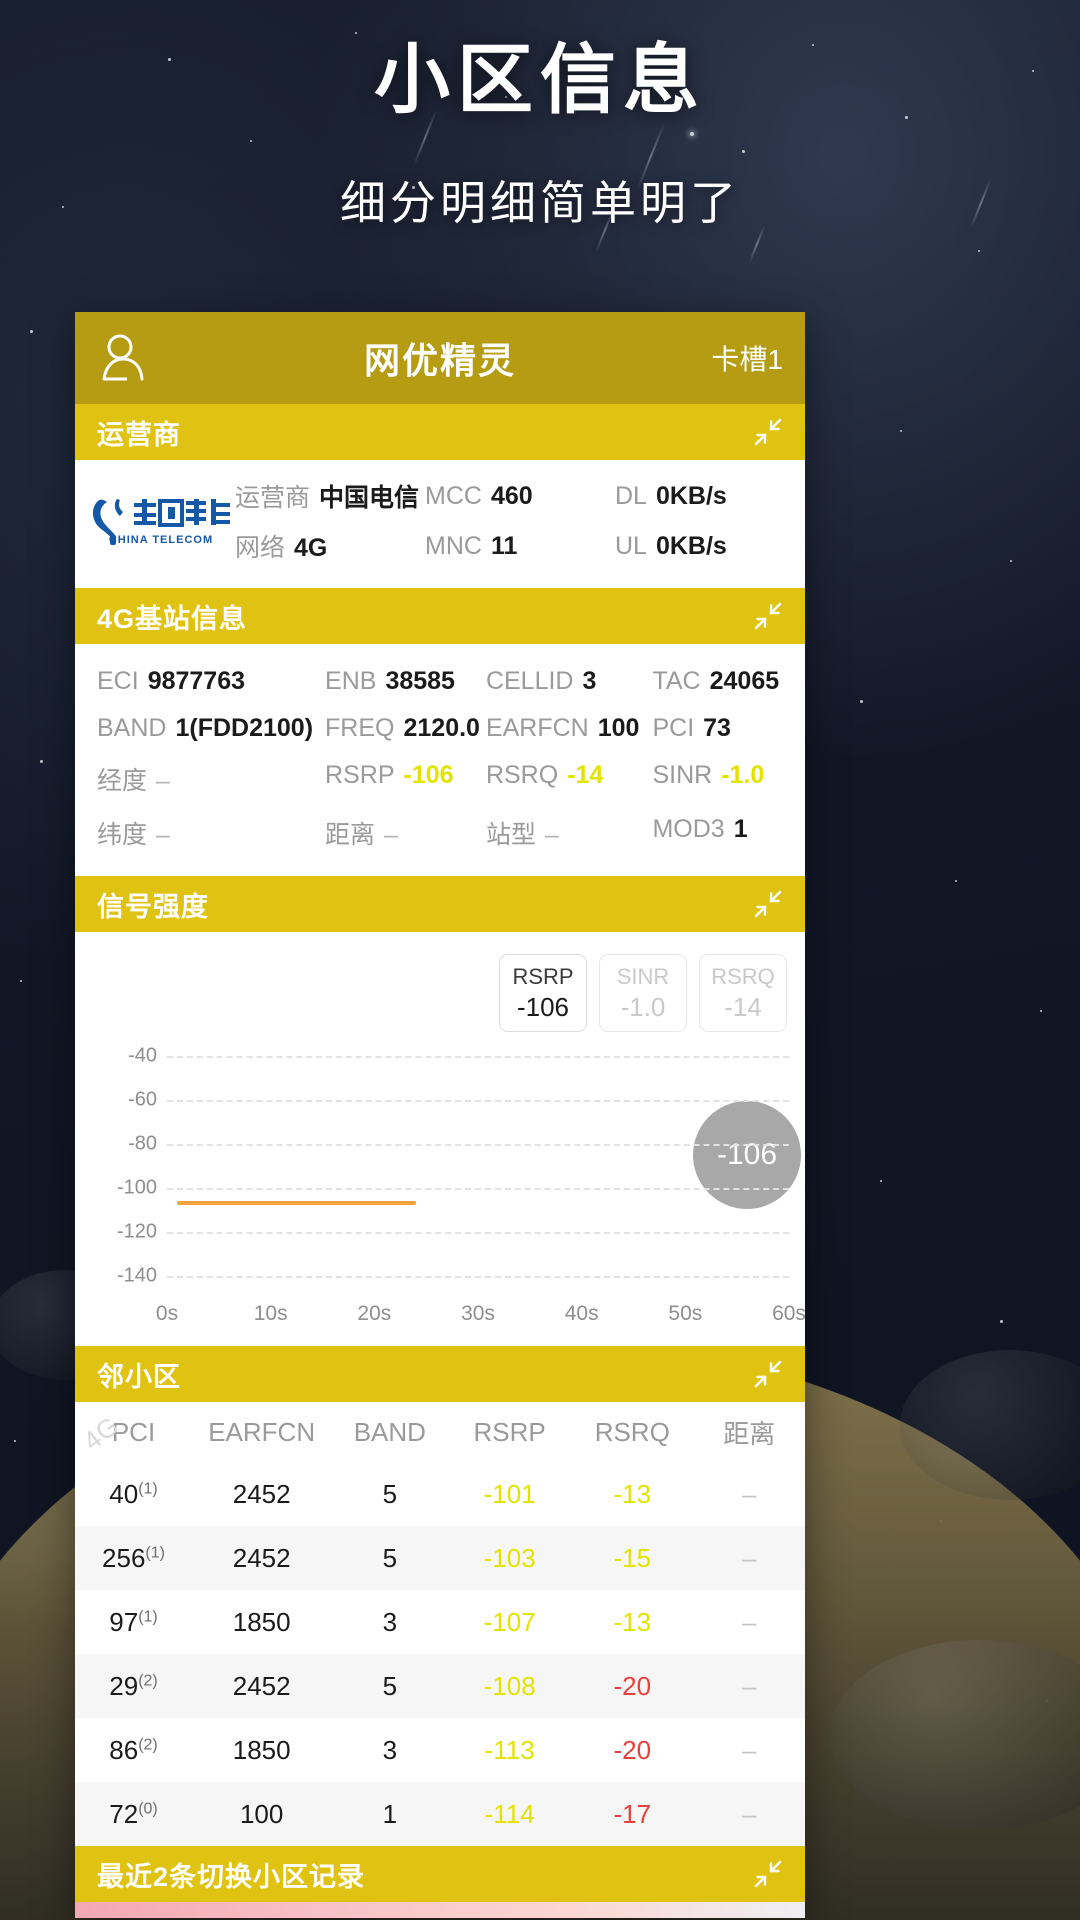  Describe the element at coordinates (118, 681) in the screenshot. I see `field-key: ECI` at that location.